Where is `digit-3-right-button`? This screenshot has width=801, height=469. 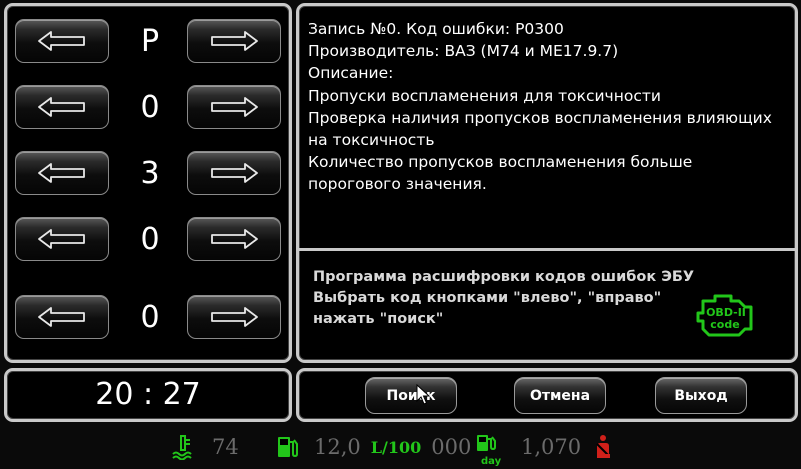
digit-3-right-button is located at coordinates (234, 173).